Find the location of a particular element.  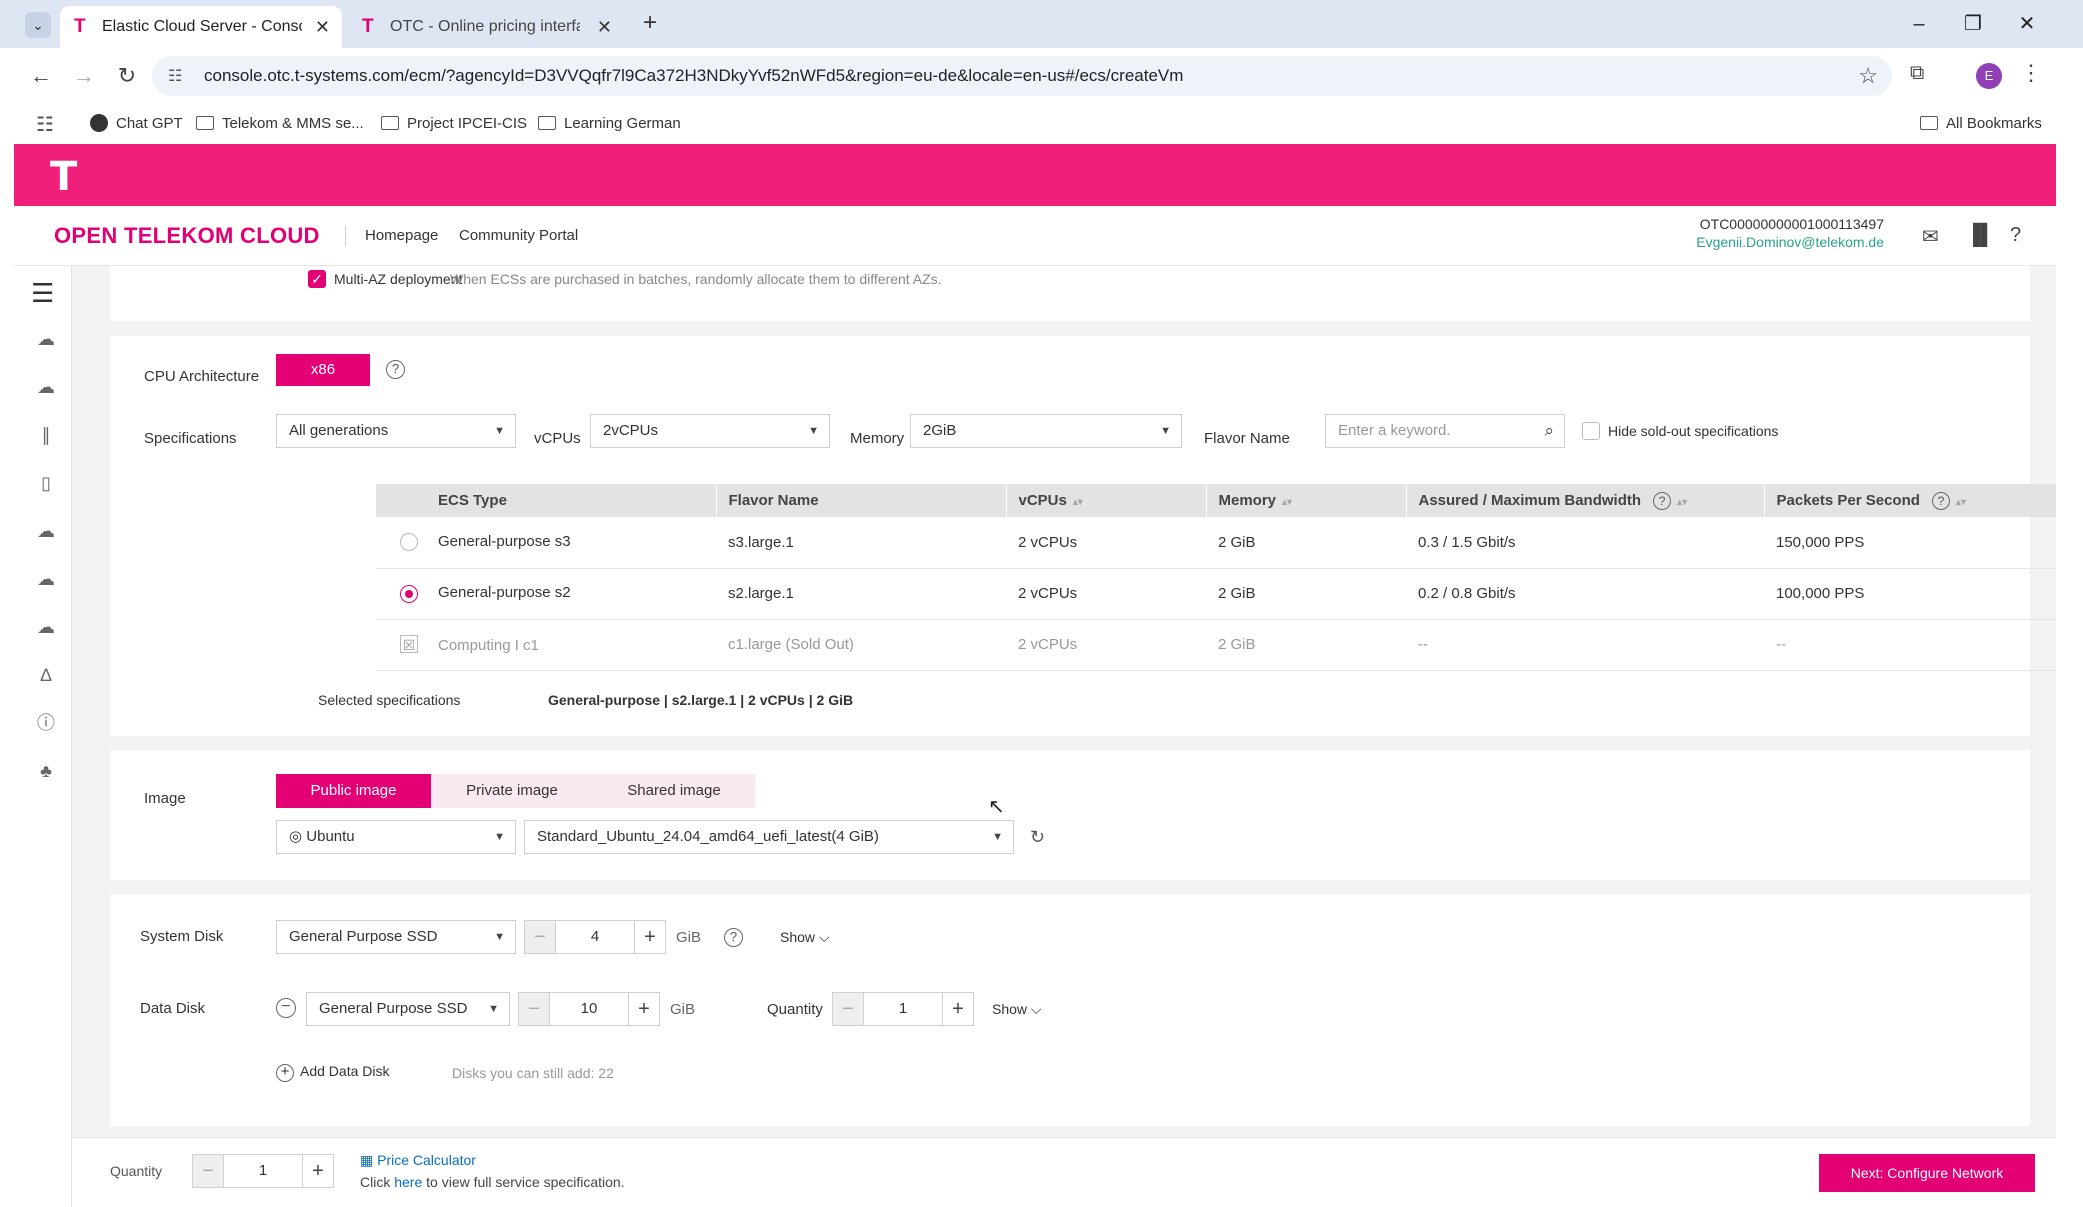

community-portal-link: Community Portal is located at coordinates (518, 236).